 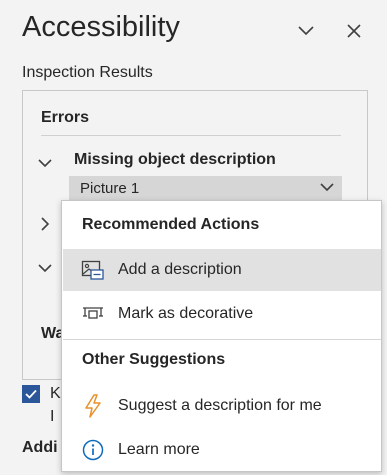 What do you see at coordinates (87, 72) in the screenshot?
I see `inspection-results-label: Inspection Results` at bounding box center [87, 72].